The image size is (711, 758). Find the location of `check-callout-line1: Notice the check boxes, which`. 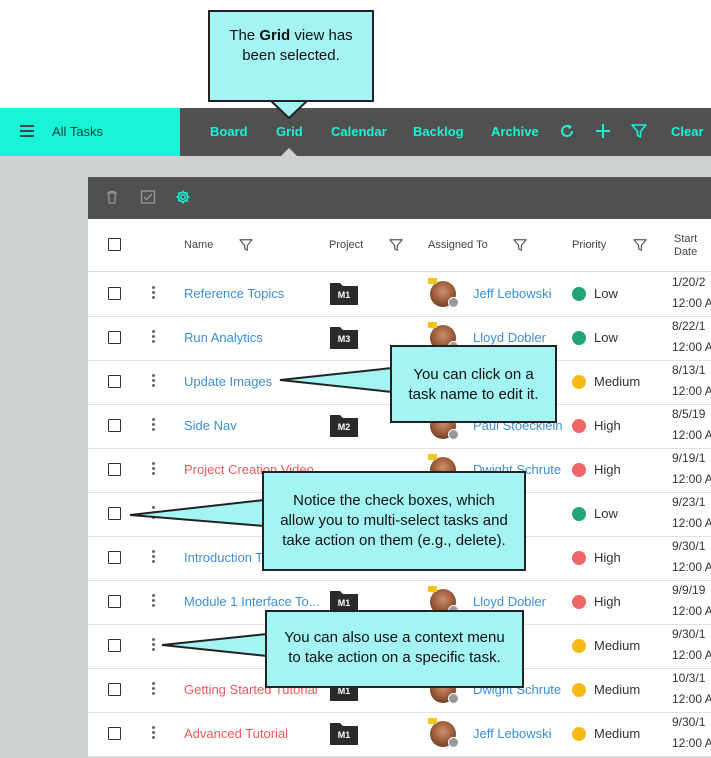

check-callout-line1: Notice the check boxes, which is located at coordinates (394, 500).